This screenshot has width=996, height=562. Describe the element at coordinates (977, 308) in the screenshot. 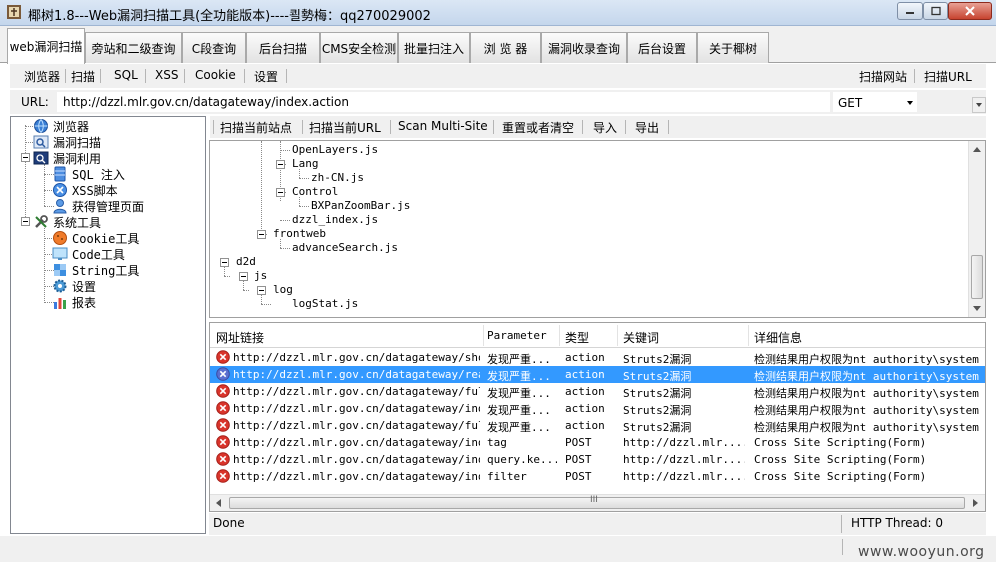

I see `scroll-down-icon` at that location.